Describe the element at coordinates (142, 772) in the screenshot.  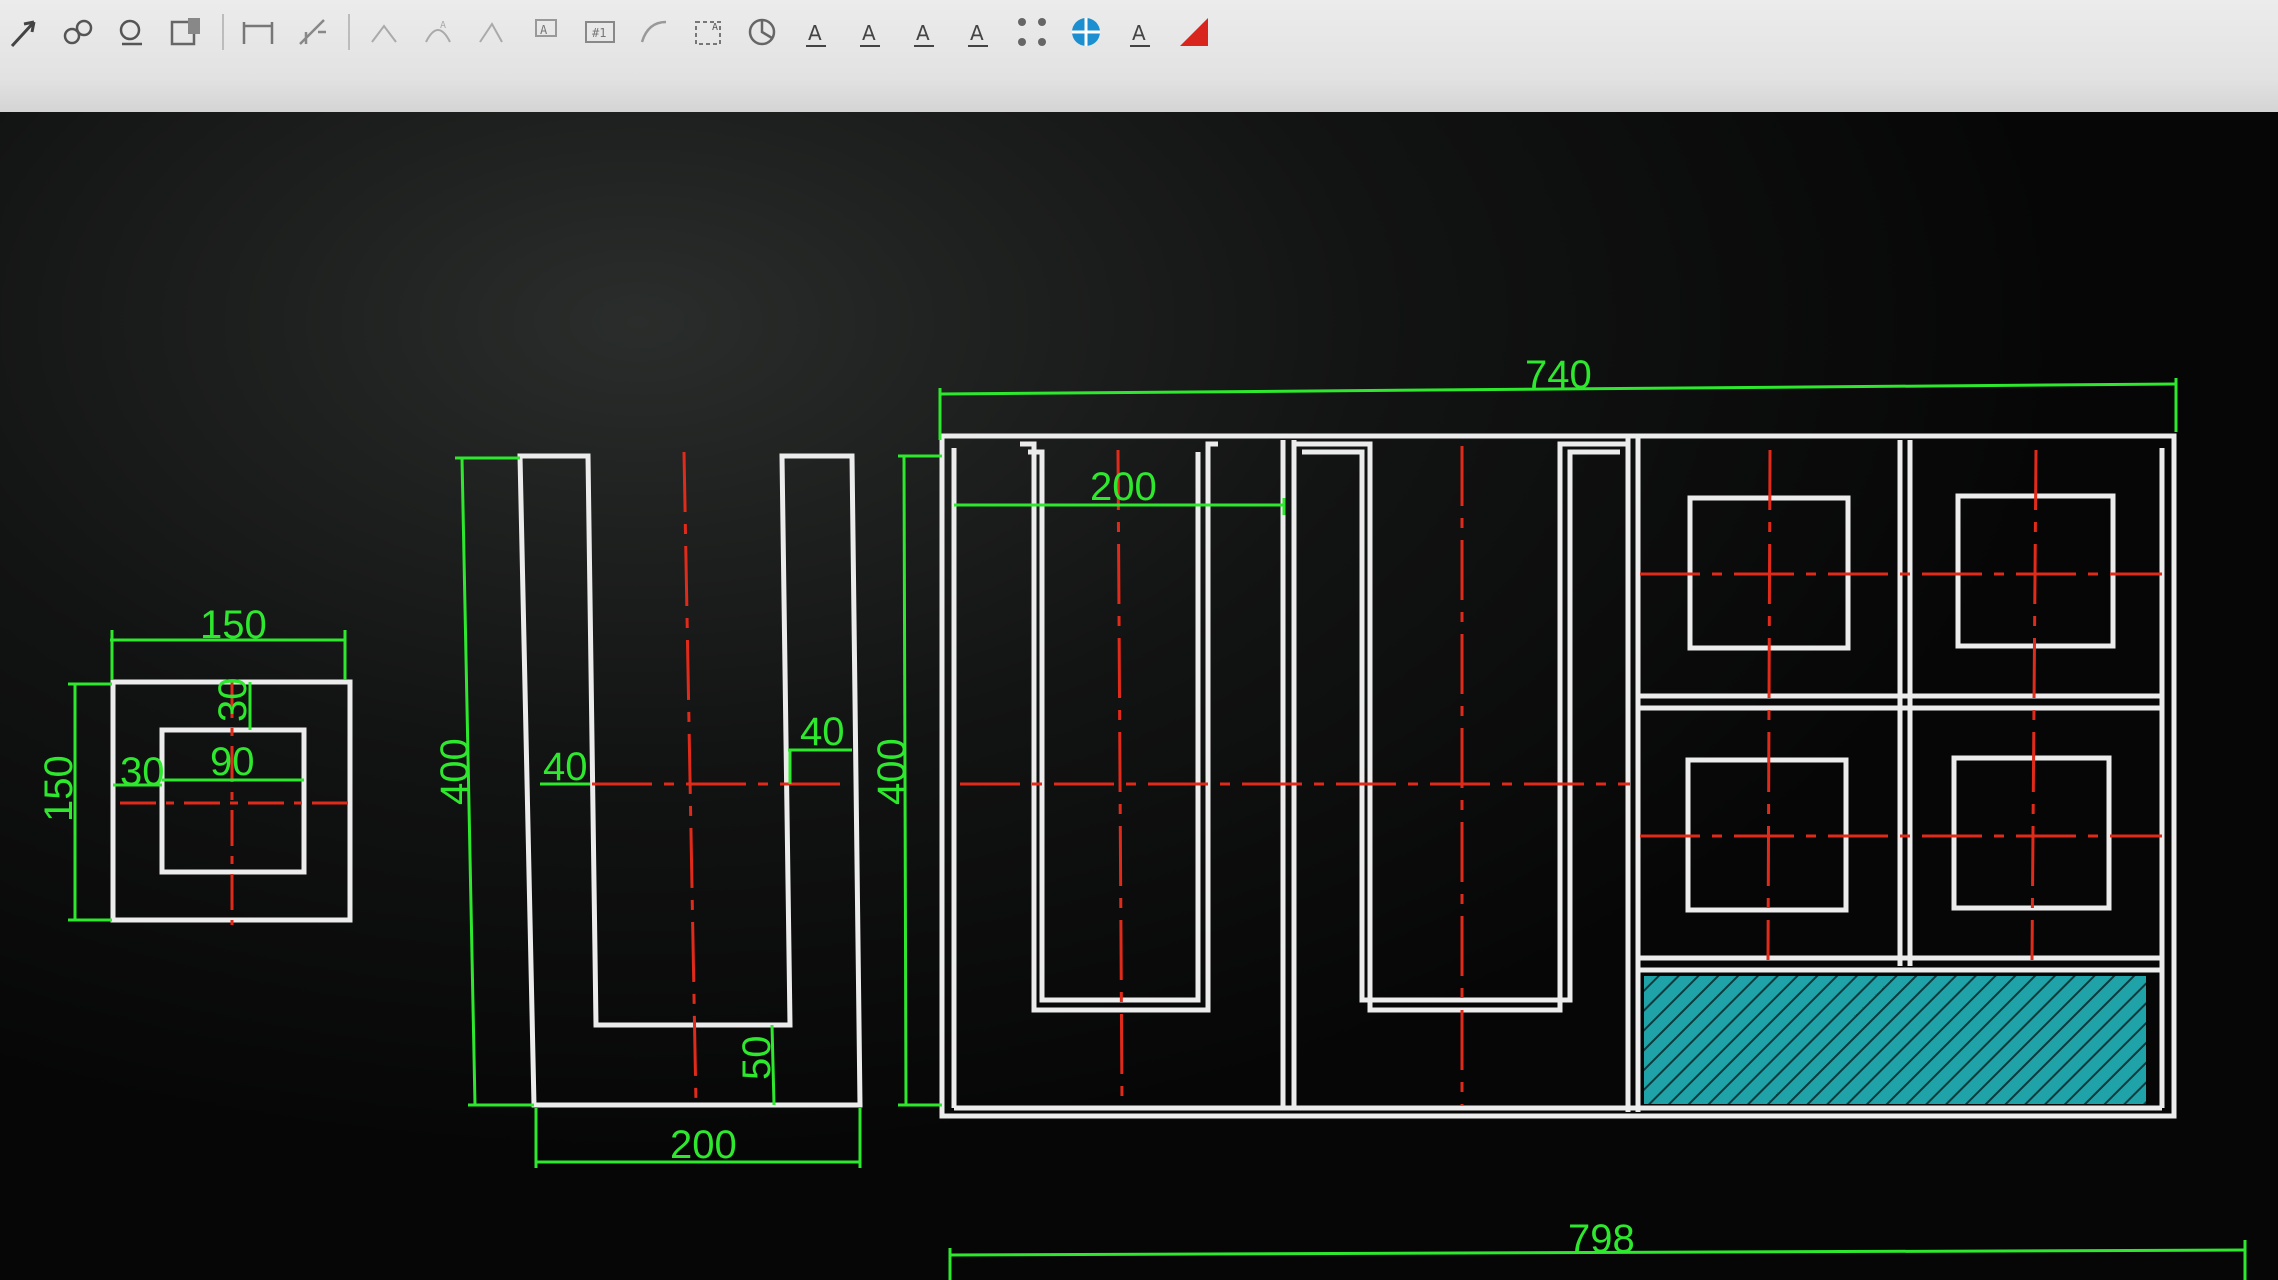
I see `dim-square-wall-left: 30` at that location.